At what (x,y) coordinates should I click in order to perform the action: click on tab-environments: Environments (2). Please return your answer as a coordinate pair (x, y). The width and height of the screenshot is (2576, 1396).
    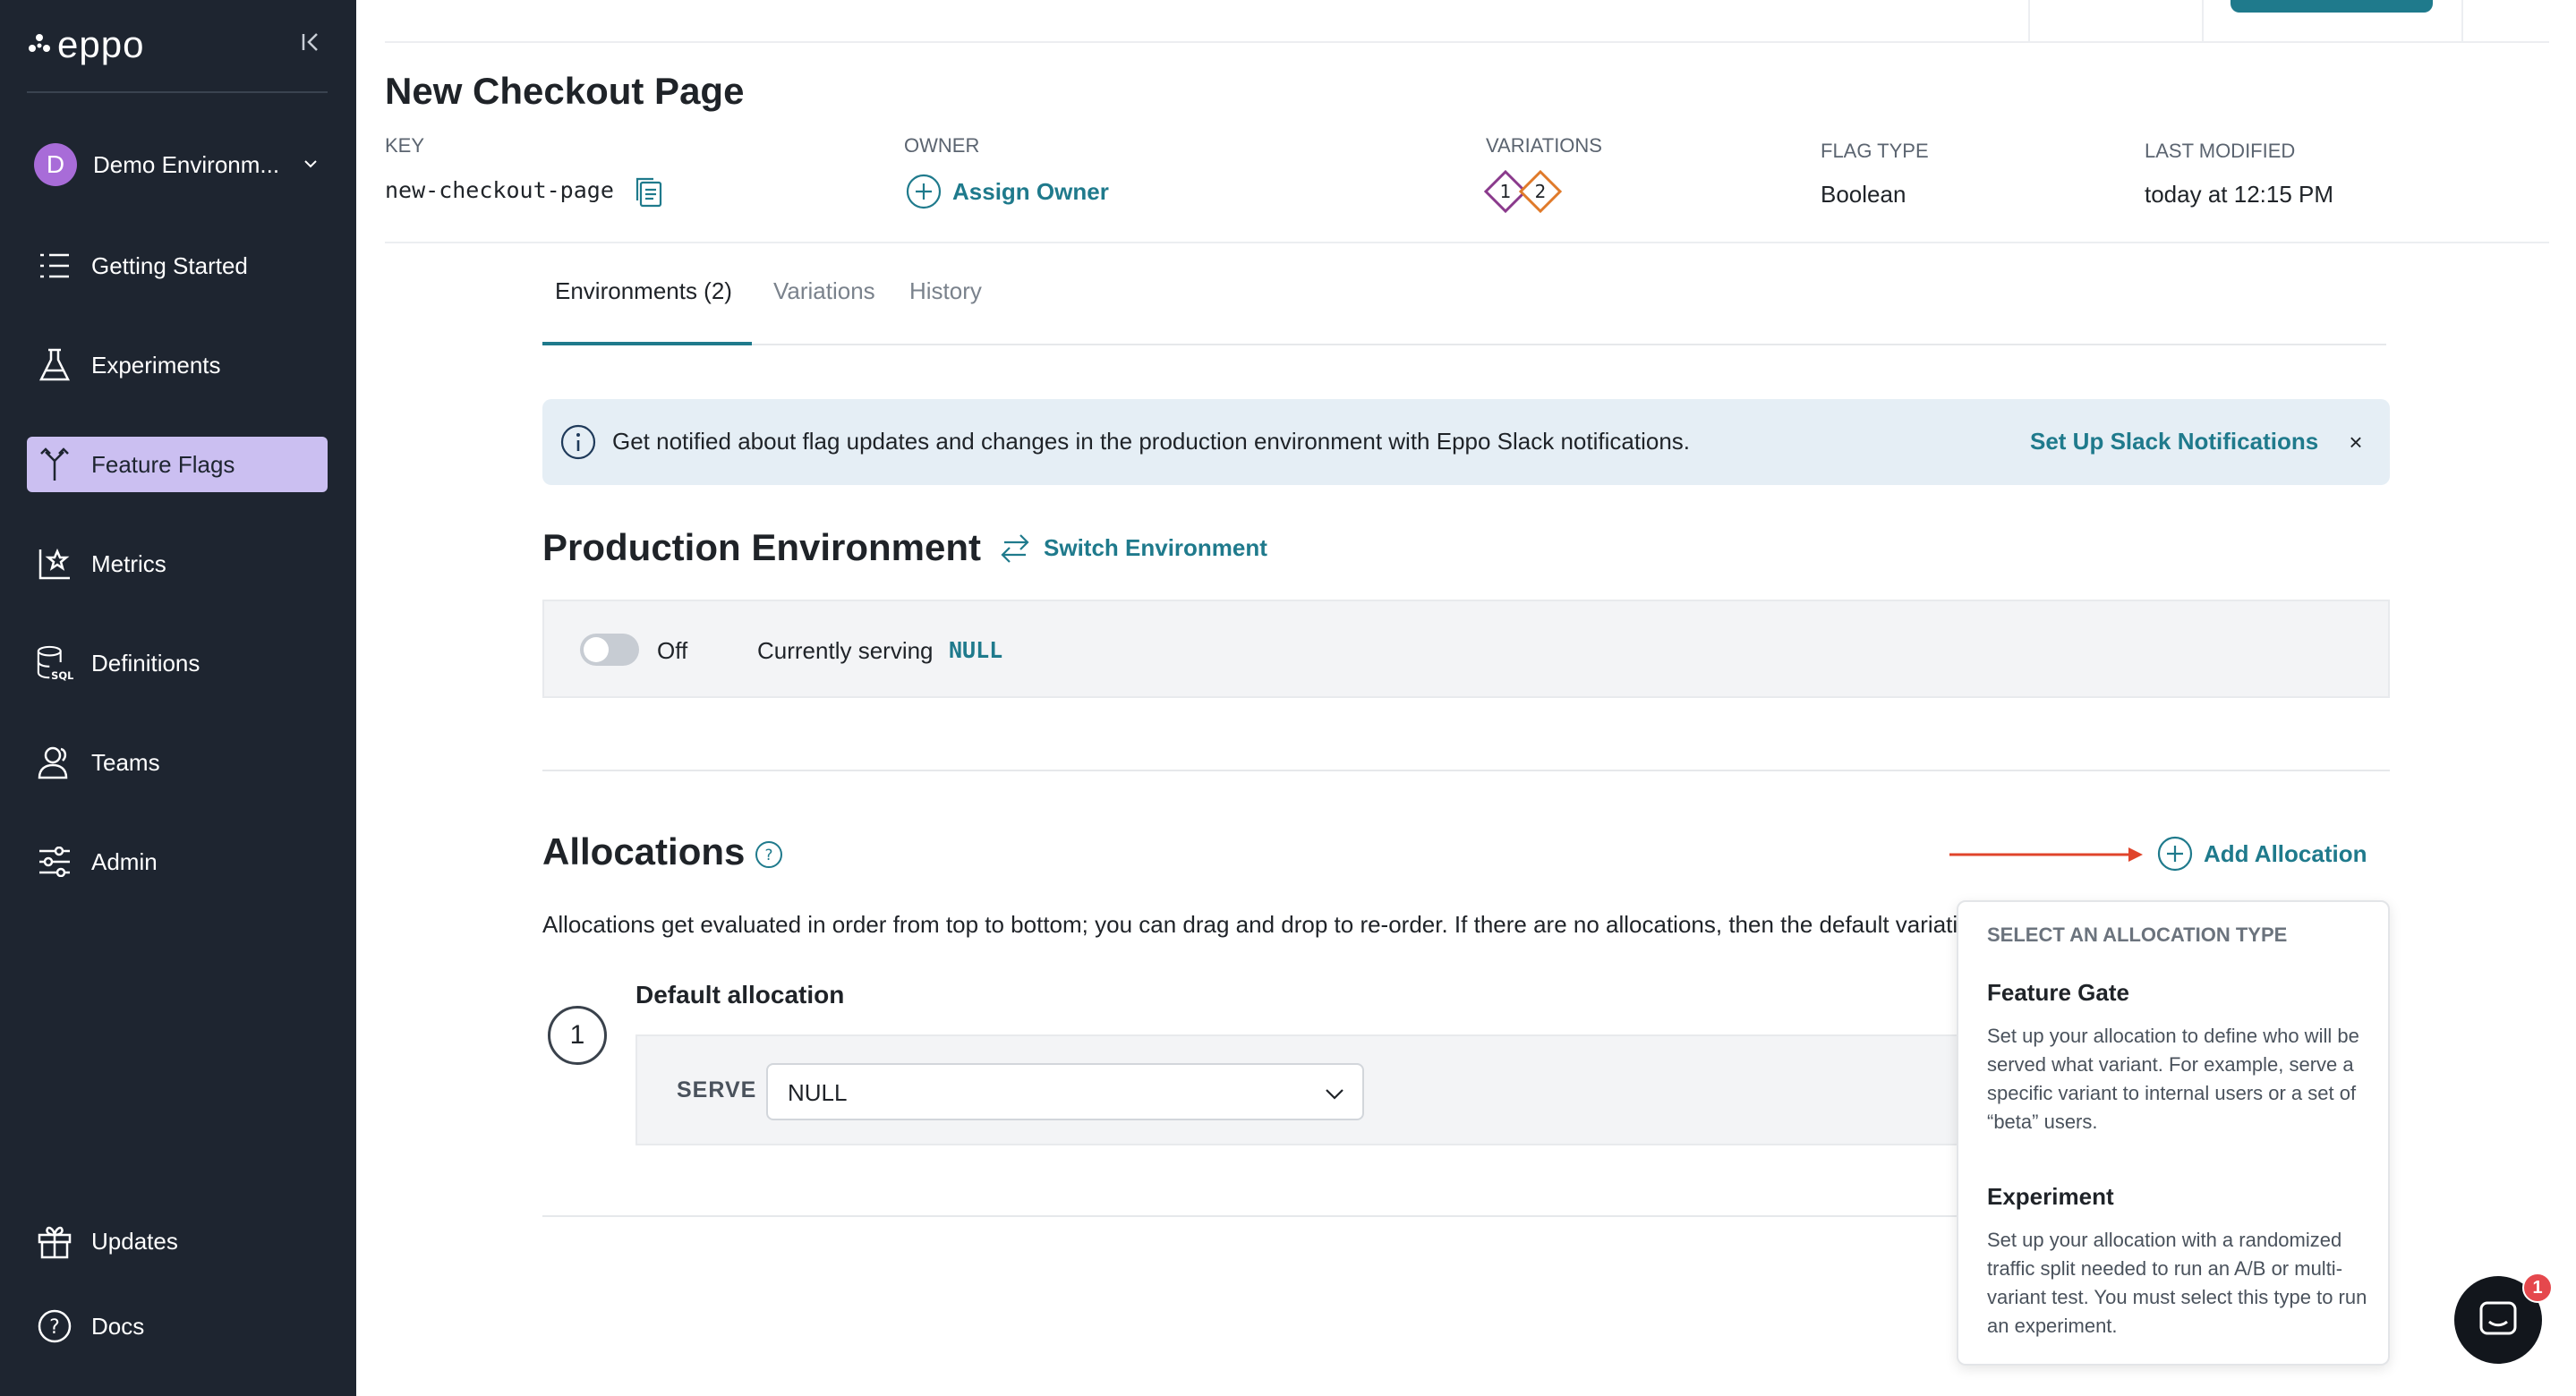
    Looking at the image, I should click on (643, 291).